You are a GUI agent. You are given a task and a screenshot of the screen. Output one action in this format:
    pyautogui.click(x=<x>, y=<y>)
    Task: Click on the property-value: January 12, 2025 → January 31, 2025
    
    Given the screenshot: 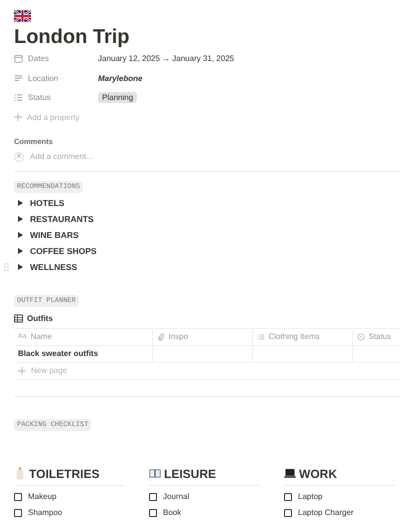 What is the action you would take?
    pyautogui.click(x=166, y=59)
    